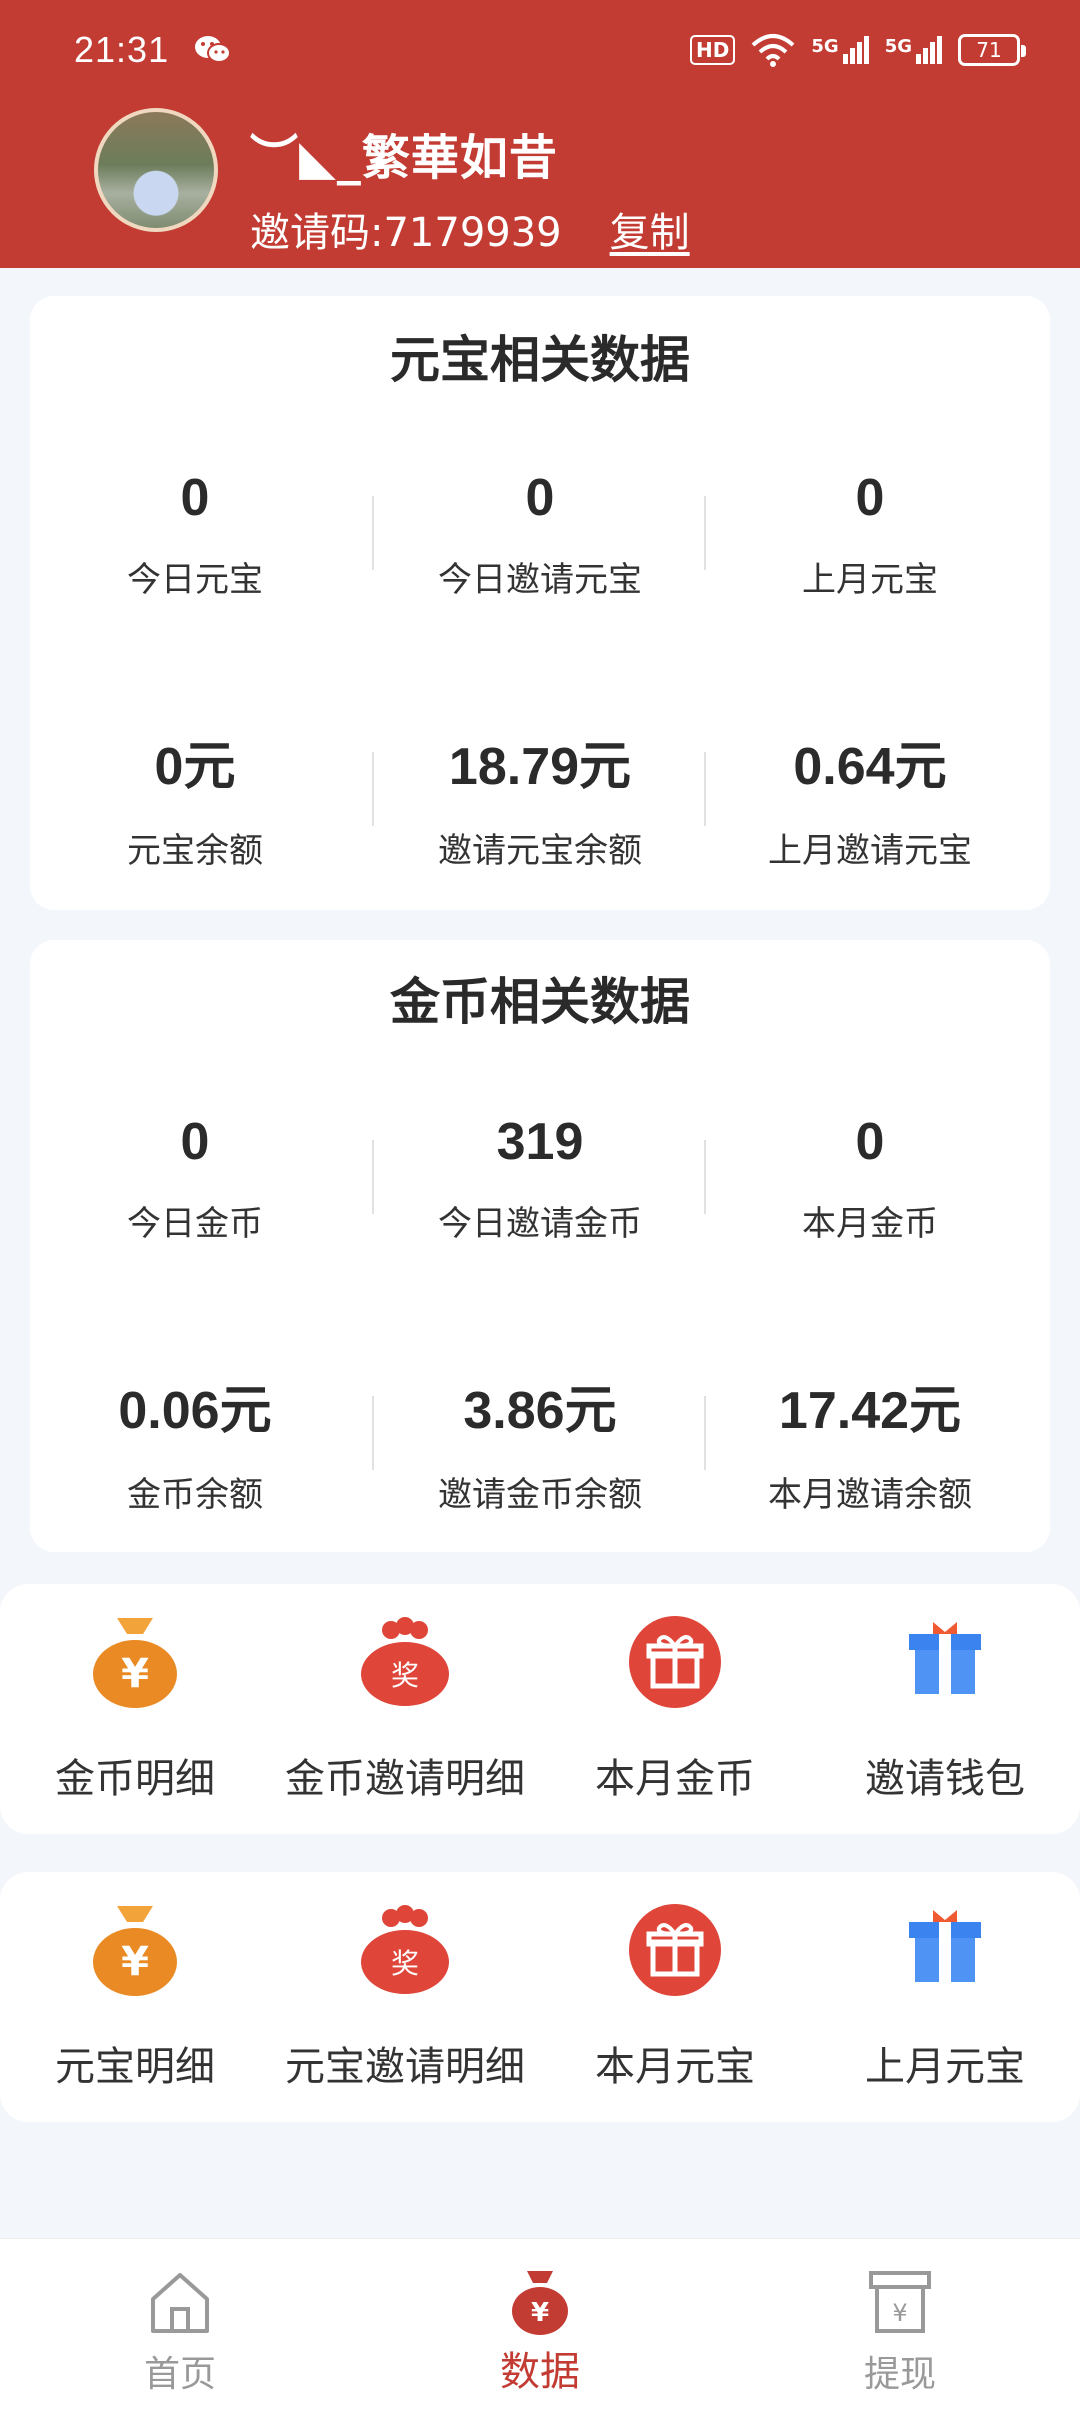 The image size is (1080, 2412). What do you see at coordinates (195, 534) in the screenshot?
I see `stat-today-yuanbao: 0 今日元宝` at bounding box center [195, 534].